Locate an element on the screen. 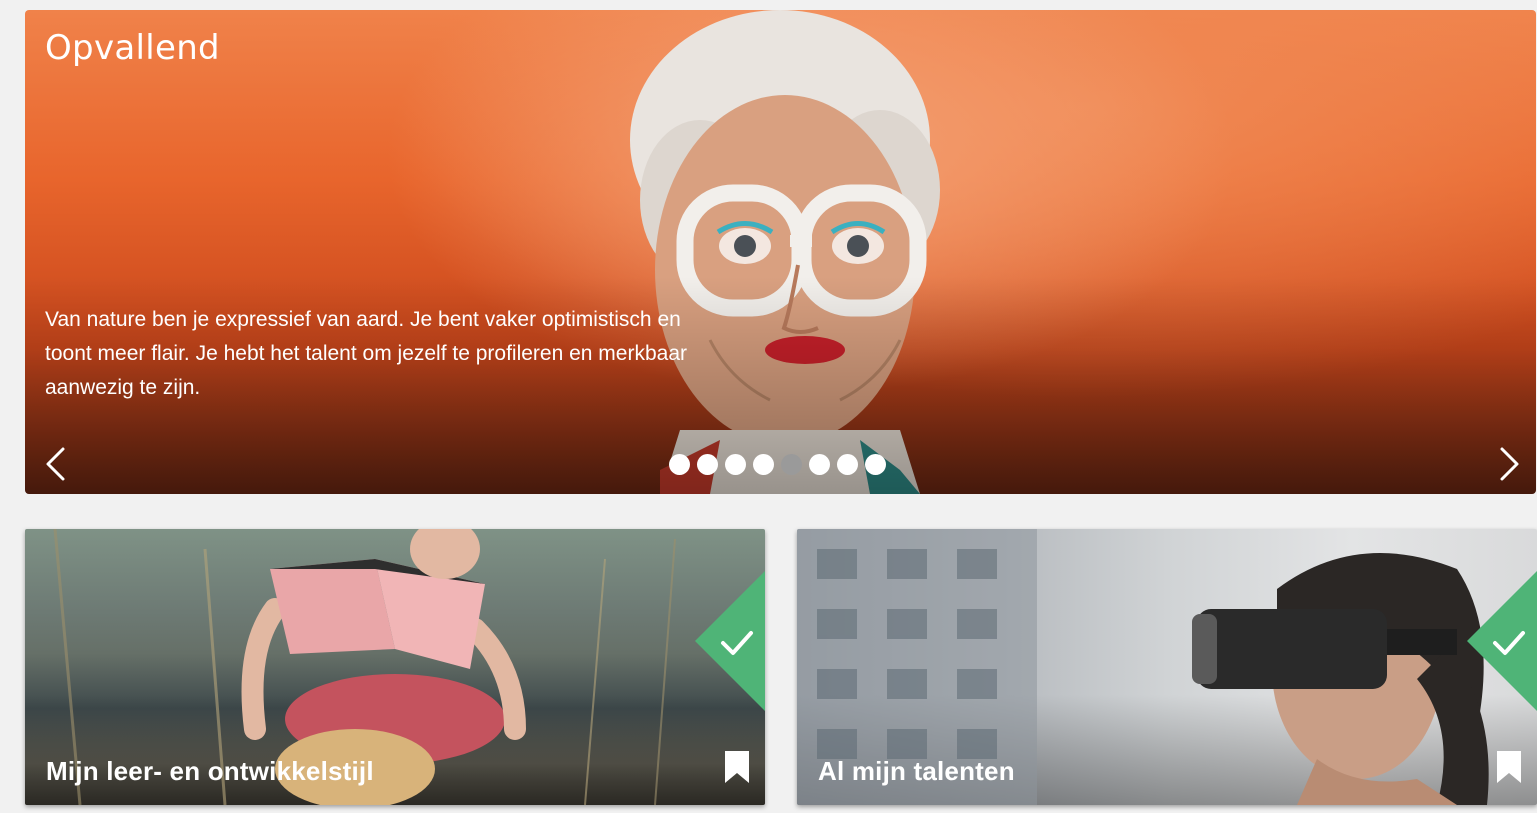 The image size is (1537, 813). card-title: Mijn leer- en ontwikkelstijl is located at coordinates (210, 771).